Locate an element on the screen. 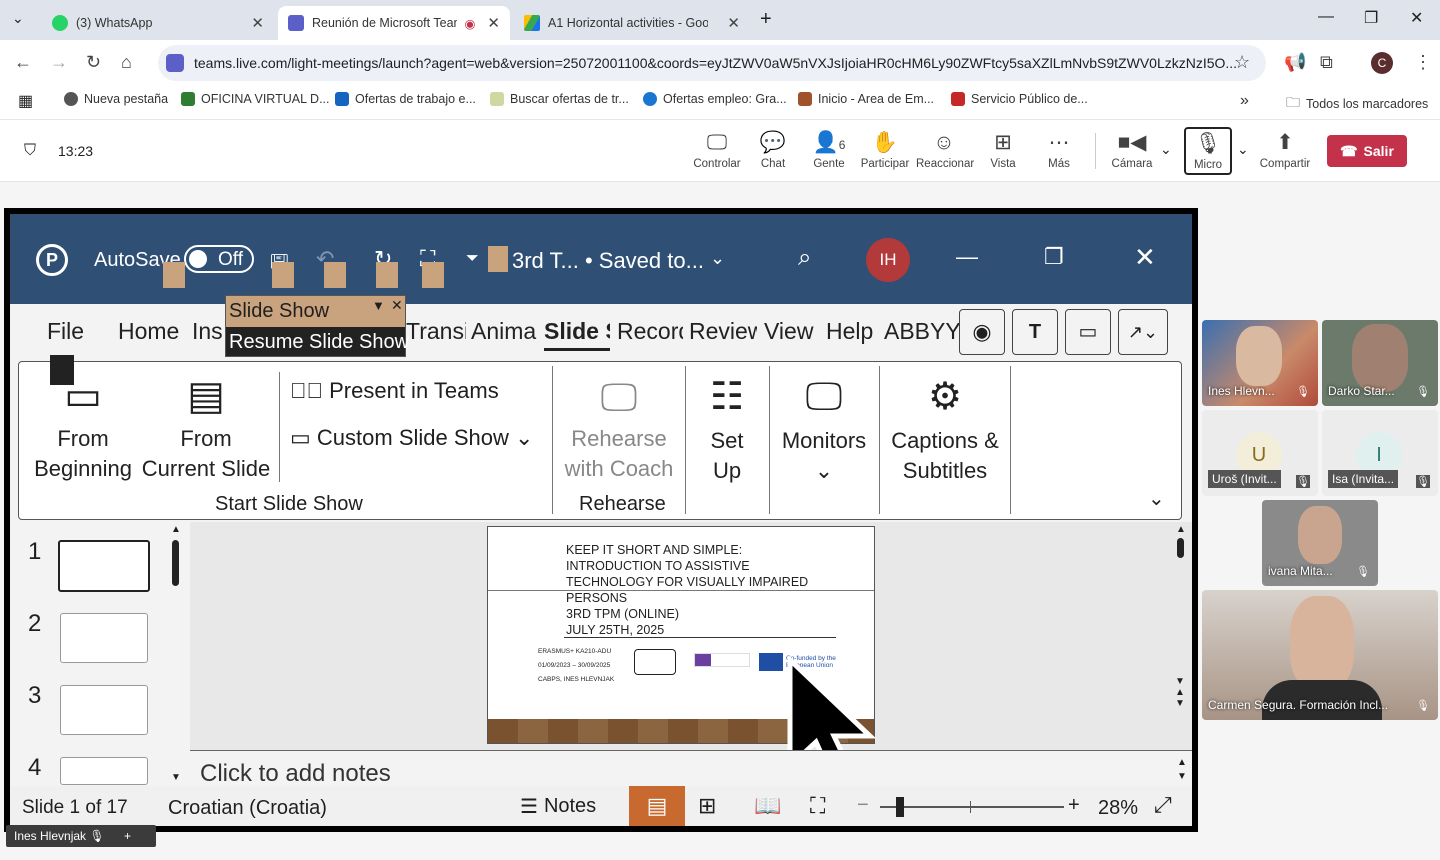  participant-tile: Ines Hlevn... 🎙 is located at coordinates (1260, 363).